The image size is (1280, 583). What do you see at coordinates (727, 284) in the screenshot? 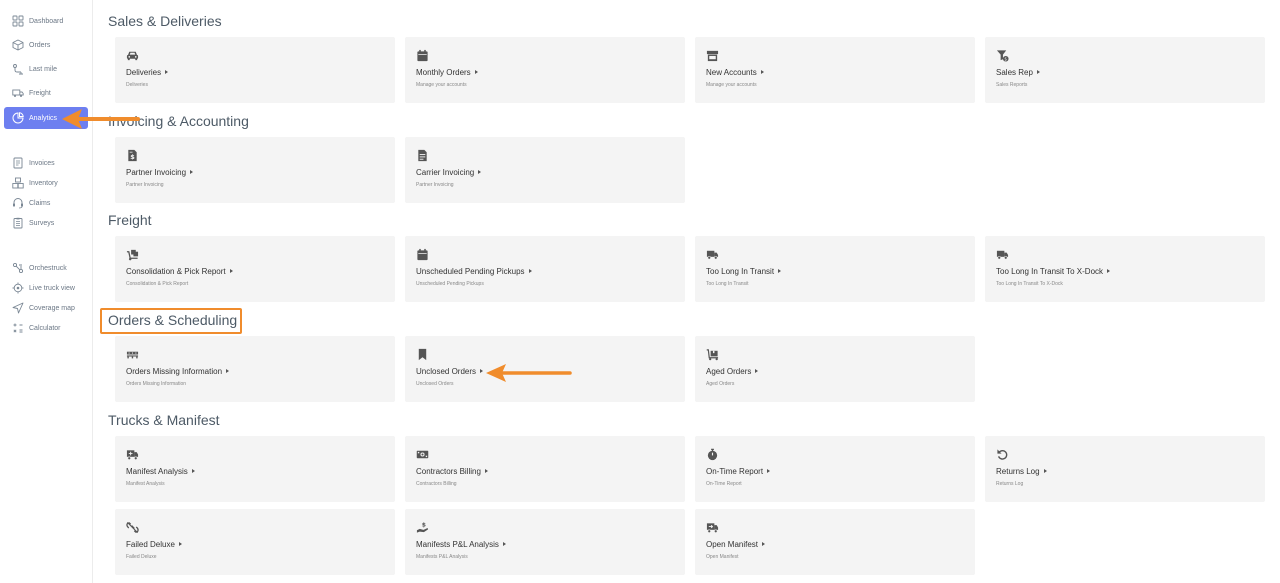
I see `report-card-subtitle: Too Long In Transit` at bounding box center [727, 284].